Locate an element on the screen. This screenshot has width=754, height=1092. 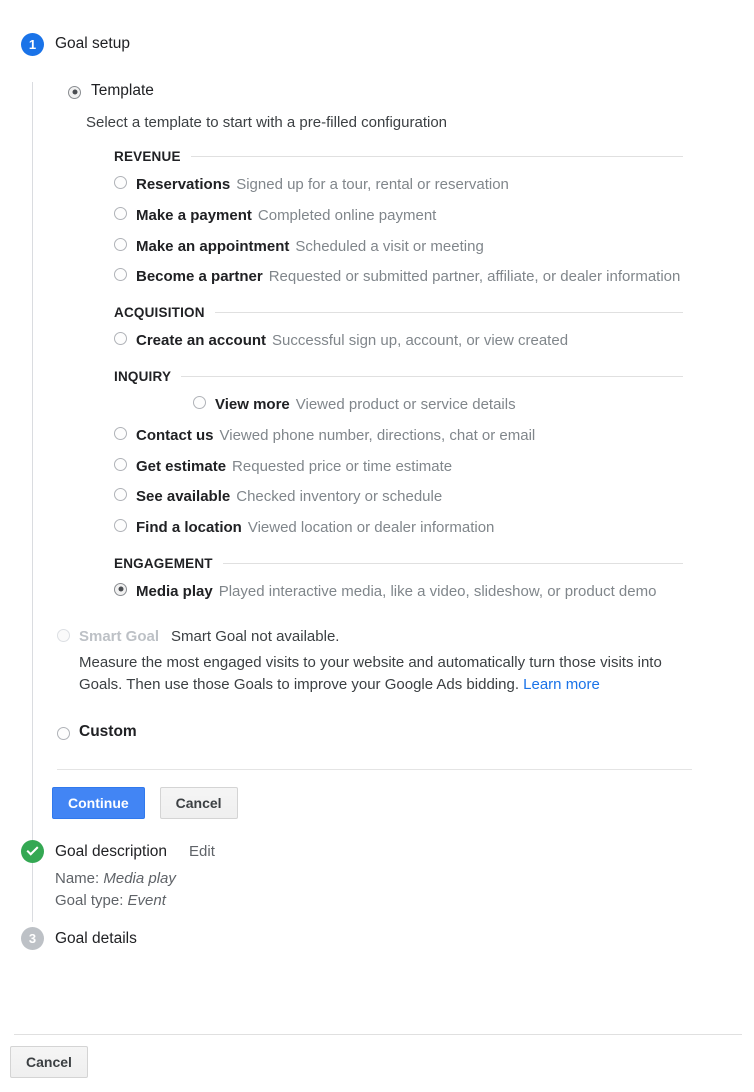
custom-option-row: Custom is located at coordinates (405, 732).